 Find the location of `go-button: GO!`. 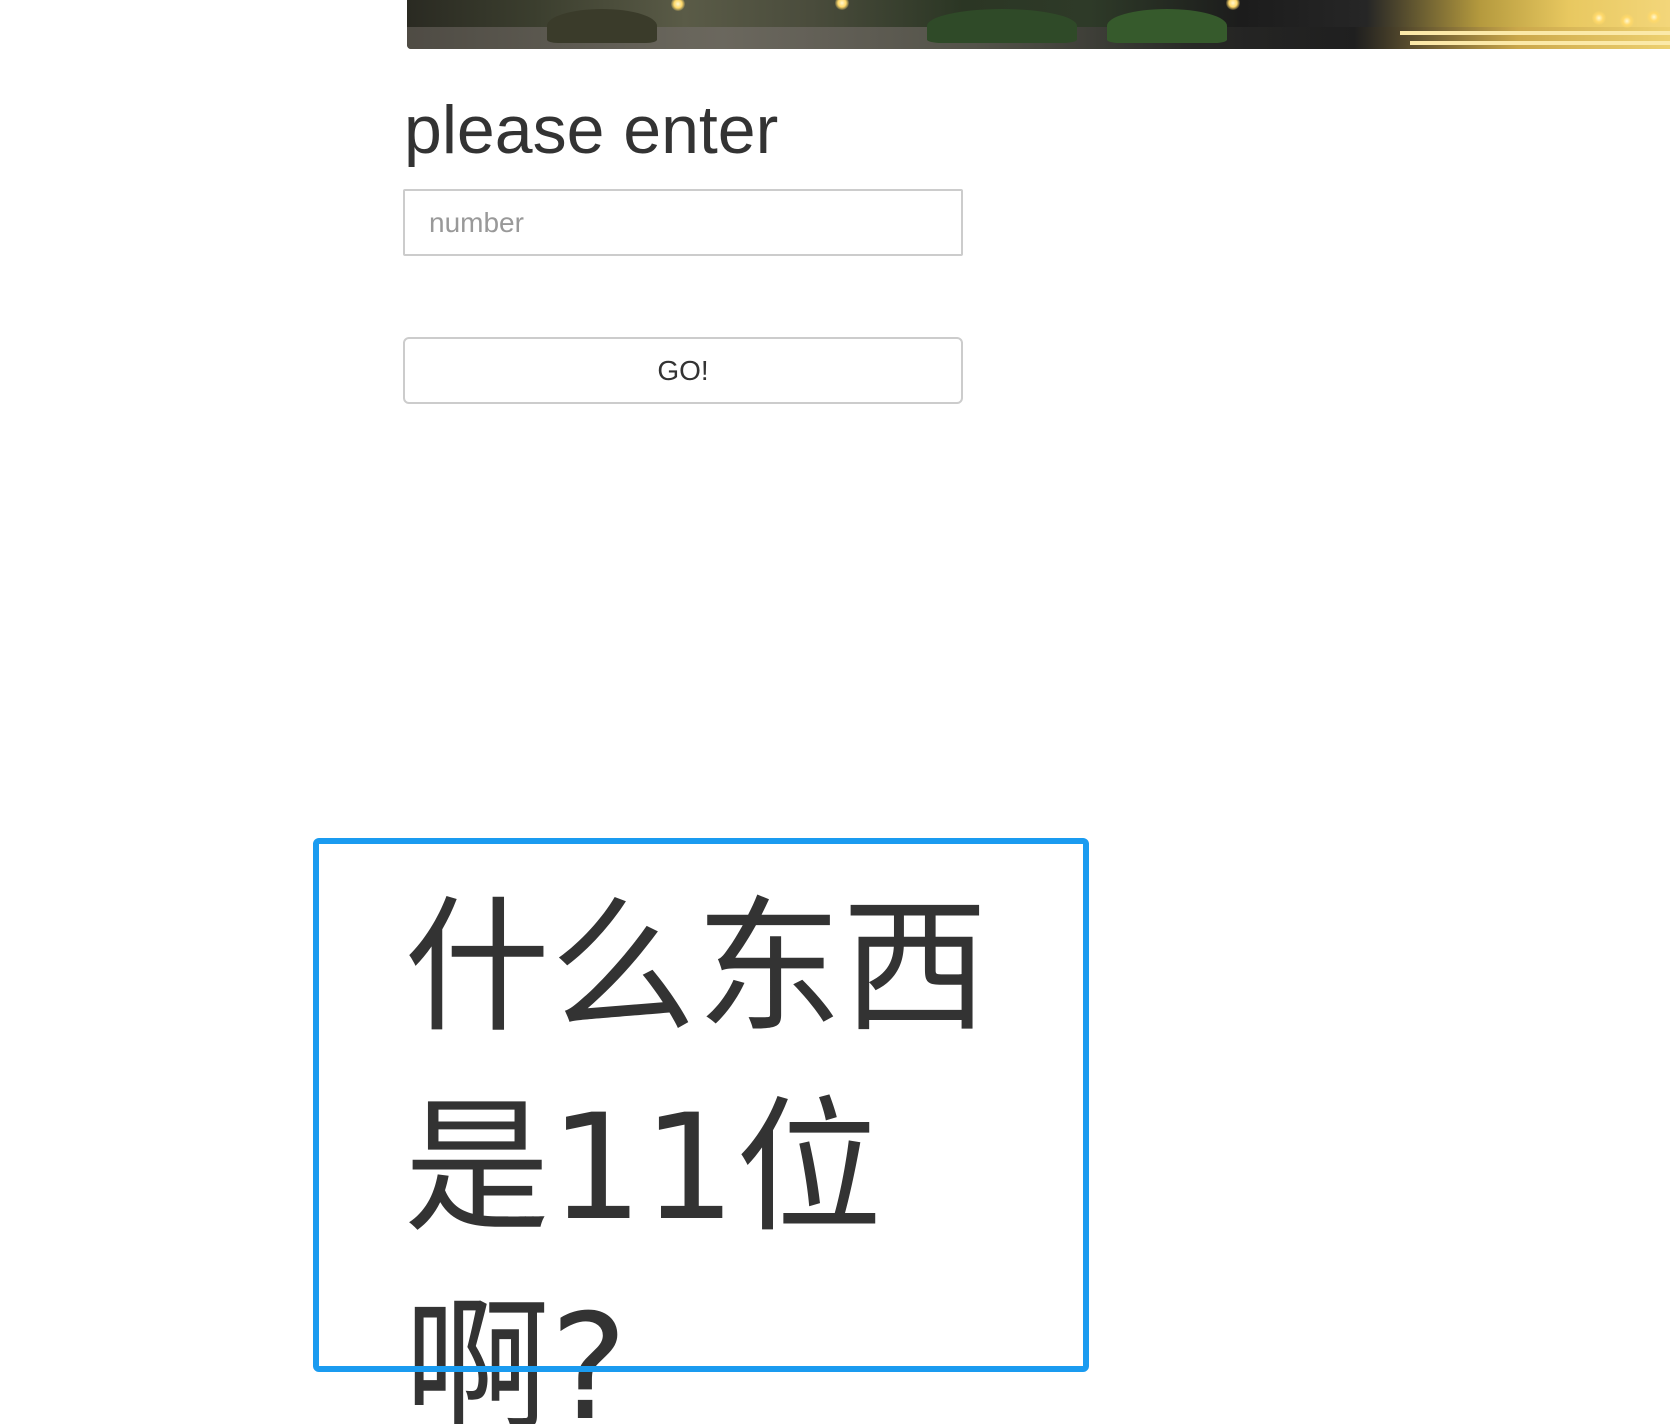

go-button: GO! is located at coordinates (683, 370).